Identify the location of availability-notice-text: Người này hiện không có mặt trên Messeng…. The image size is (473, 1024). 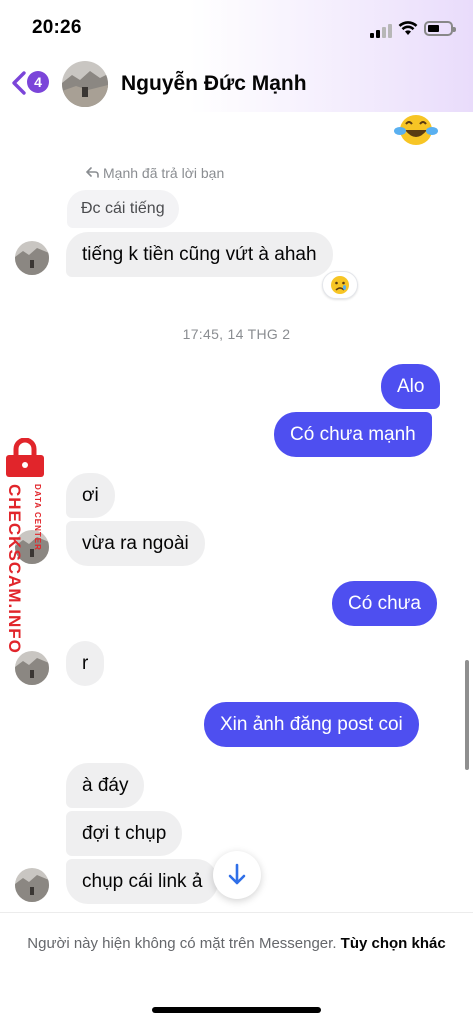
(182, 943).